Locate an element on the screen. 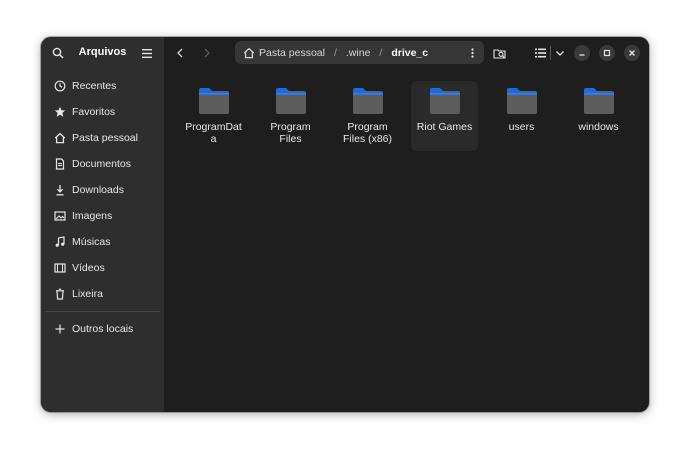  view-options-button is located at coordinates (560, 53).